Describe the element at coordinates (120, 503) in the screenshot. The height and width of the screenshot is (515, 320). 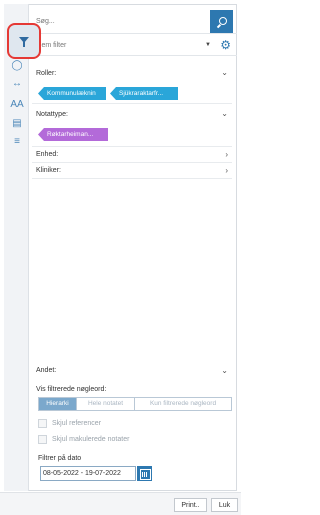
I see `footer-bar: Print.. Luk` at that location.